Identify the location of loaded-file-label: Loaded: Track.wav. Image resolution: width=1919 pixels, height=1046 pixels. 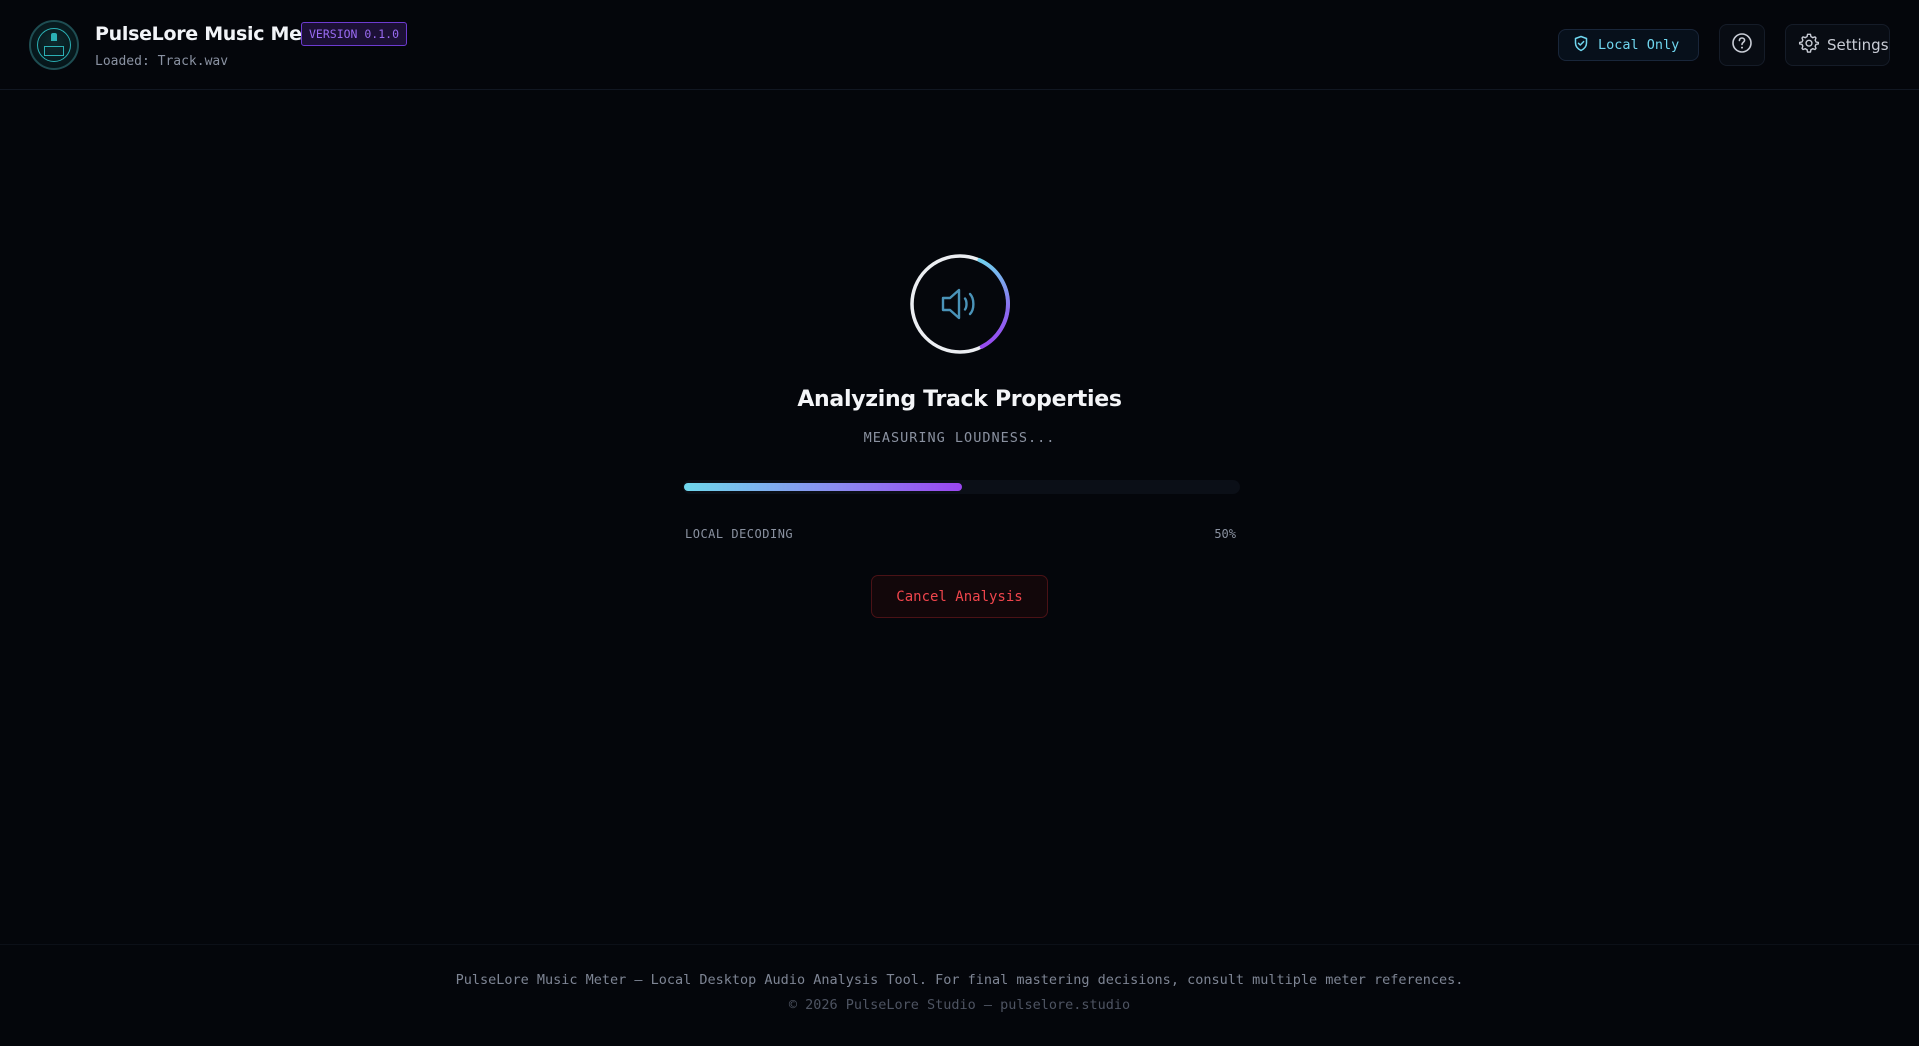
(162, 61).